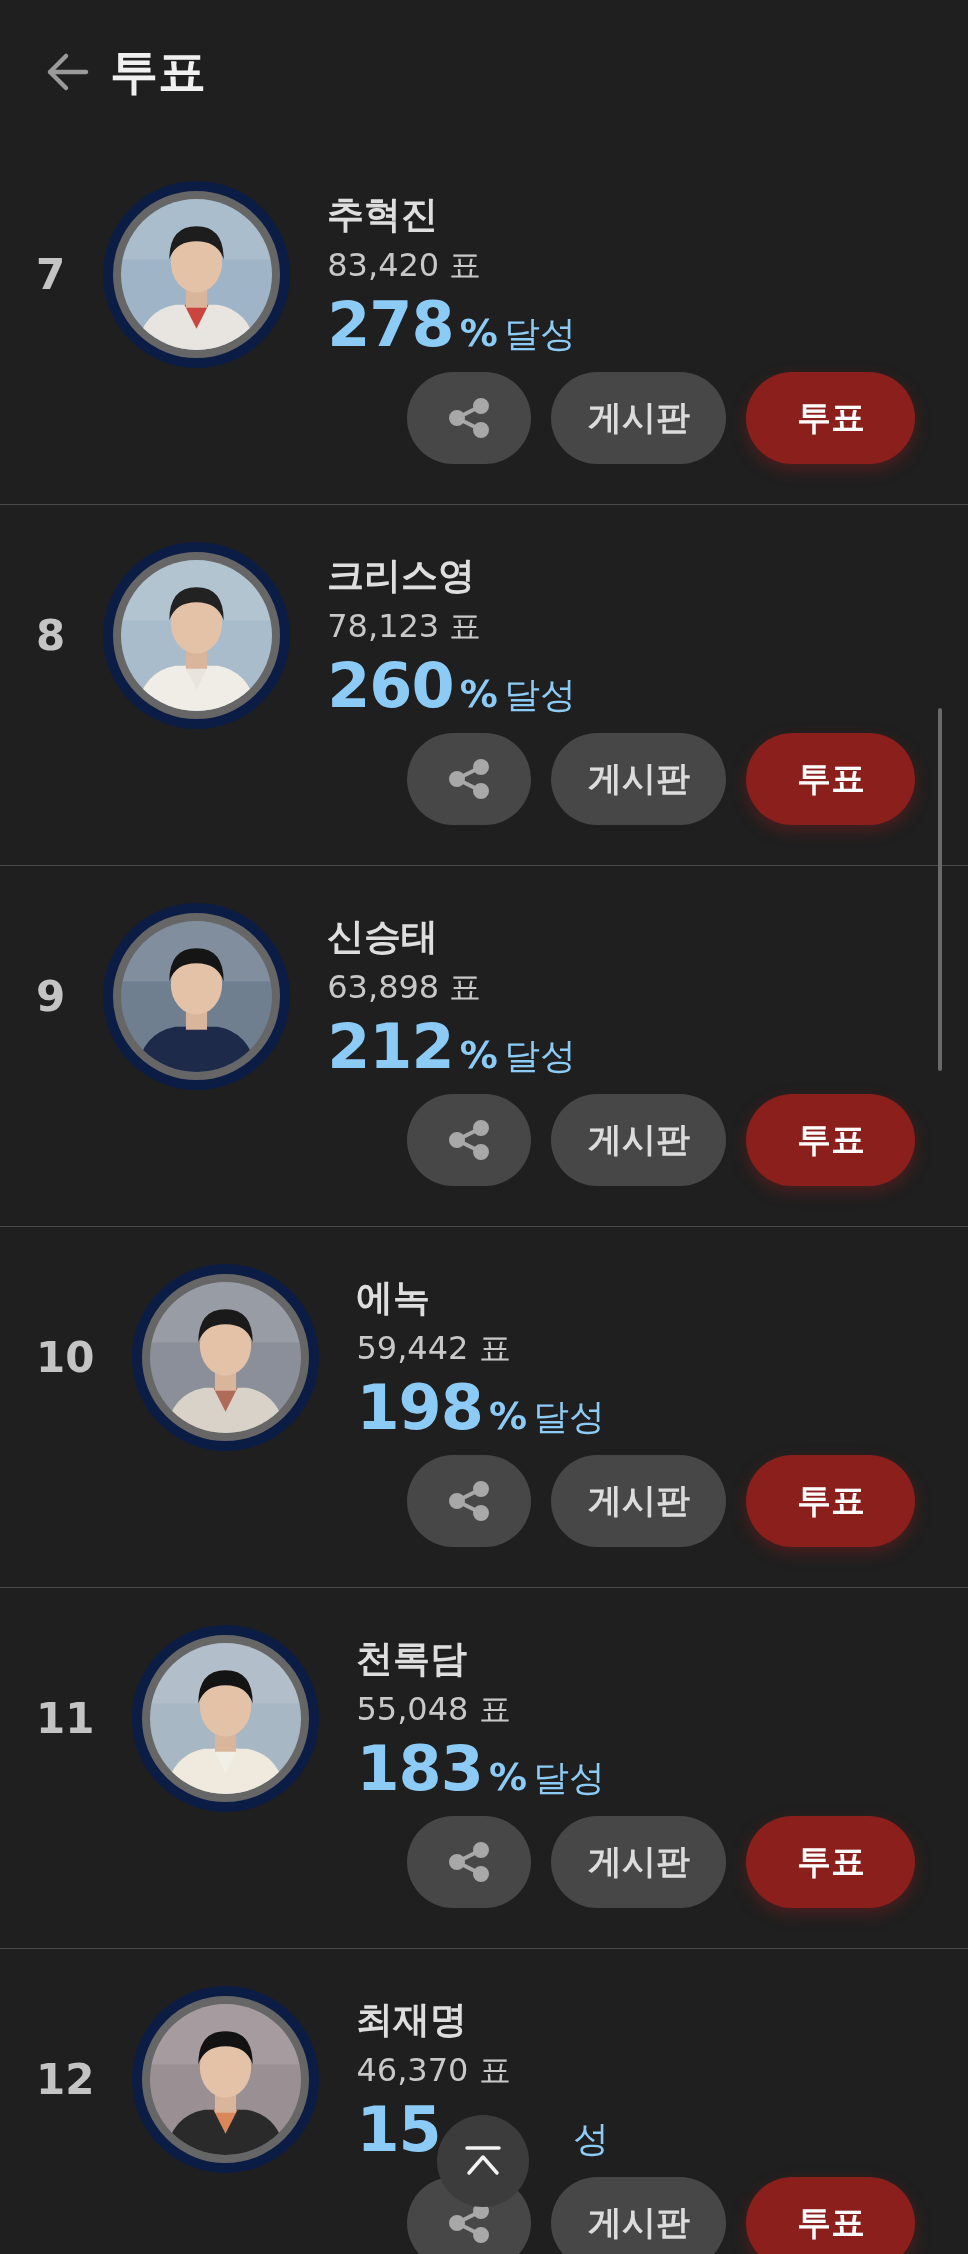 This screenshot has height=2254, width=968. I want to click on achievement-percent: 260, so click(390, 686).